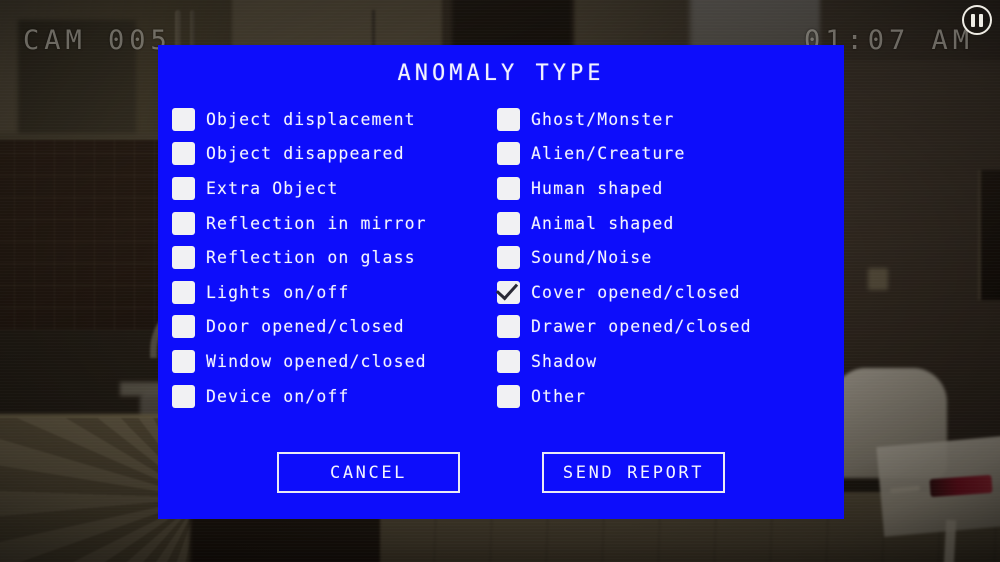 This screenshot has height=562, width=1000. I want to click on anomaly-option-row: Door opened/closed, so click(334, 327).